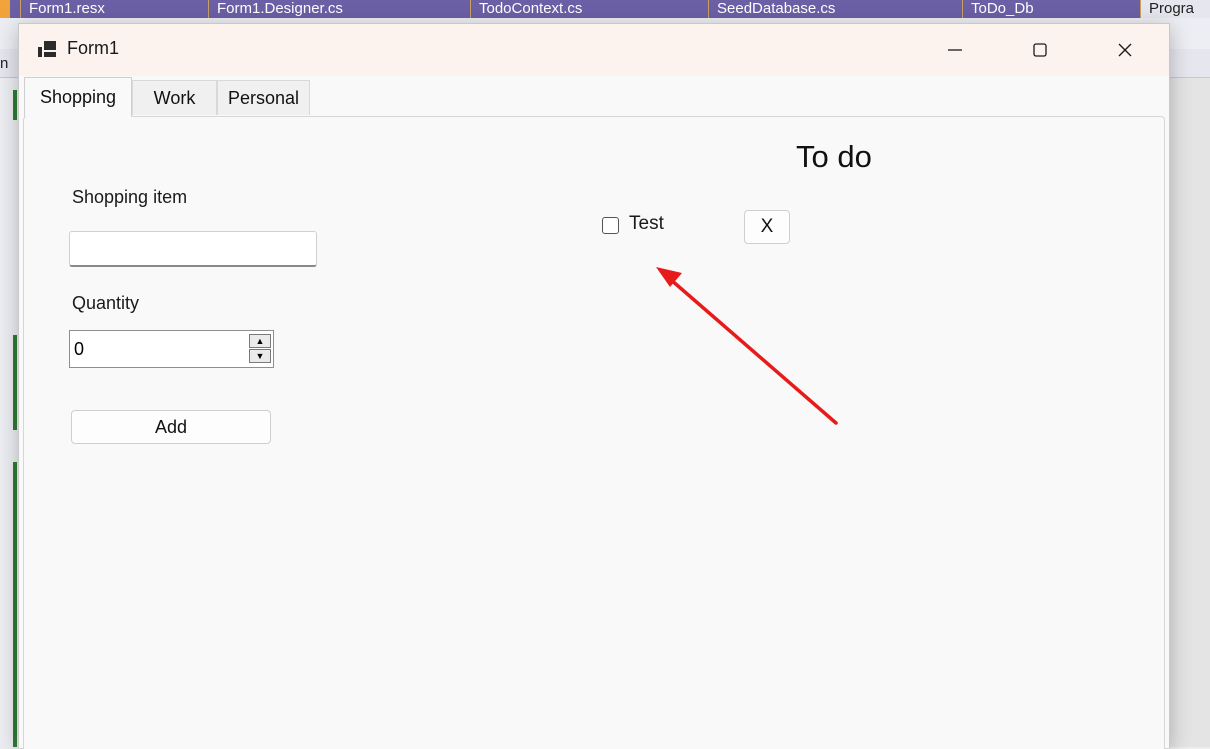 This screenshot has height=749, width=1210. I want to click on title-bar: Form1, so click(594, 50).